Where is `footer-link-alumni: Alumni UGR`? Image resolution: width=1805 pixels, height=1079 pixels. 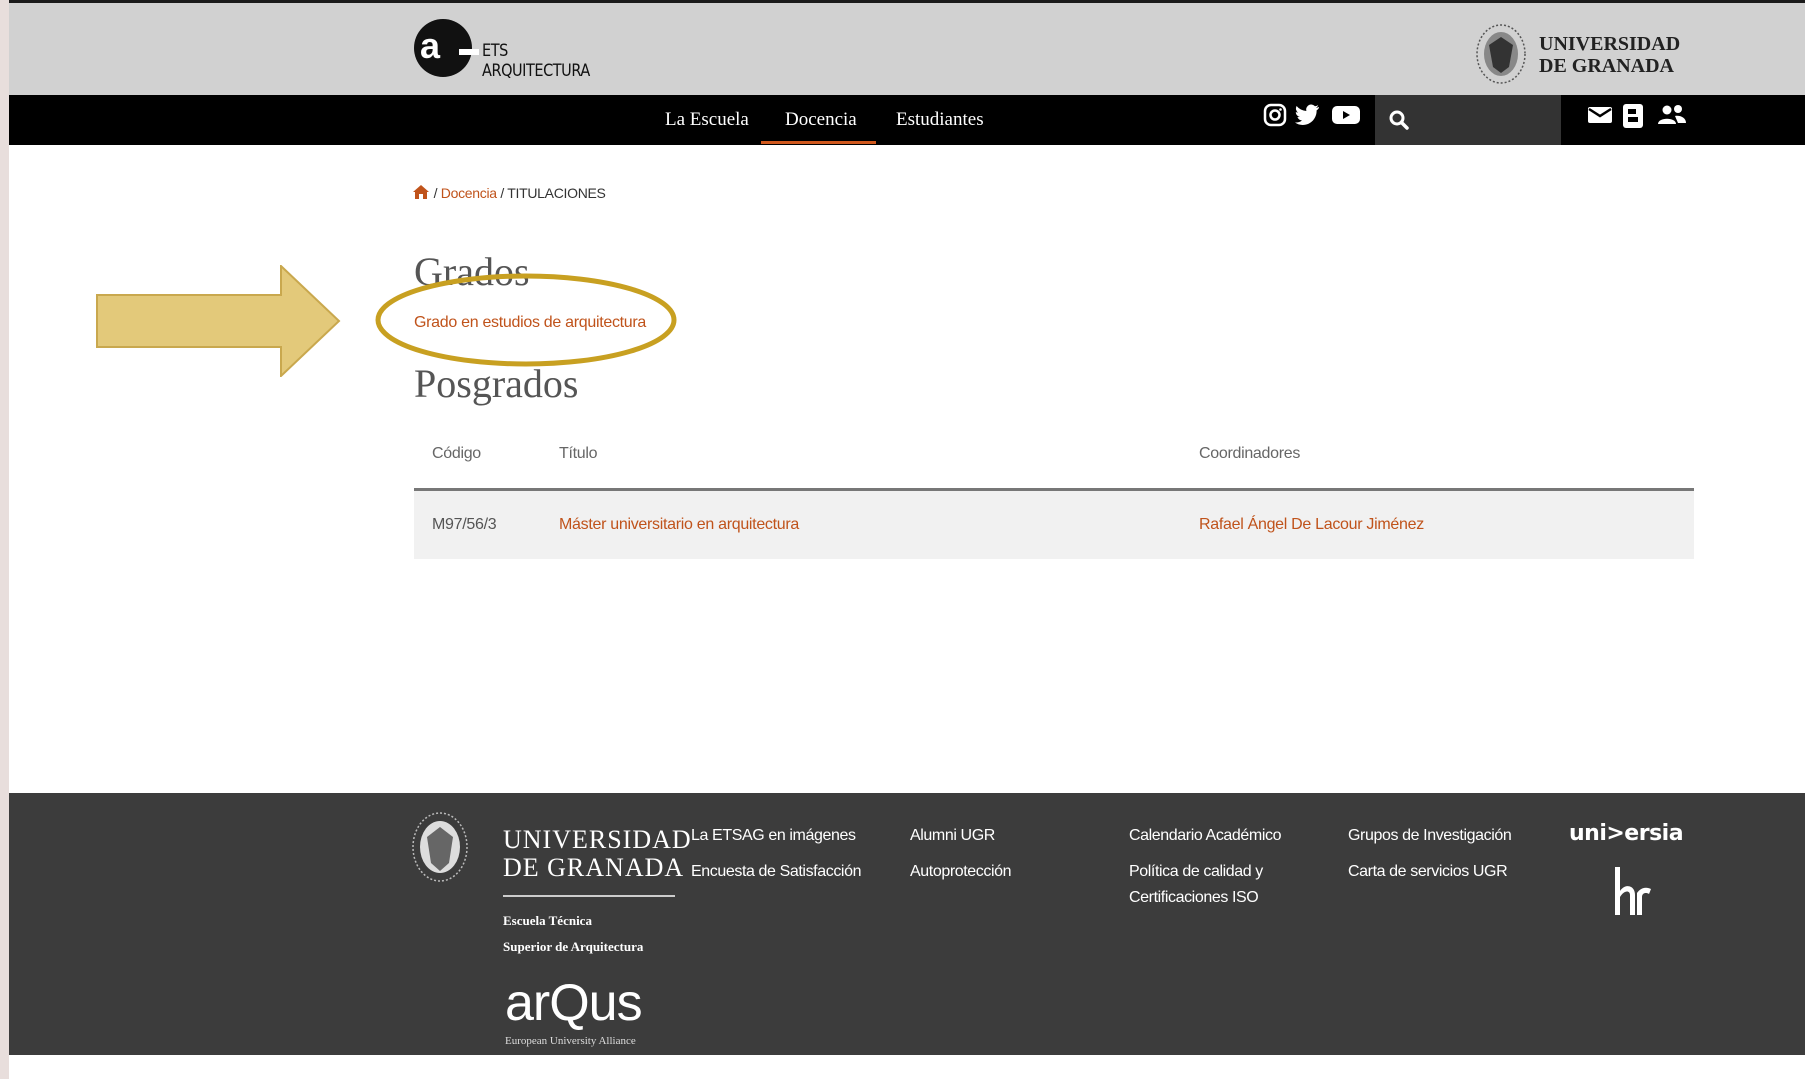
footer-link-alumni: Alumni UGR is located at coordinates (952, 836).